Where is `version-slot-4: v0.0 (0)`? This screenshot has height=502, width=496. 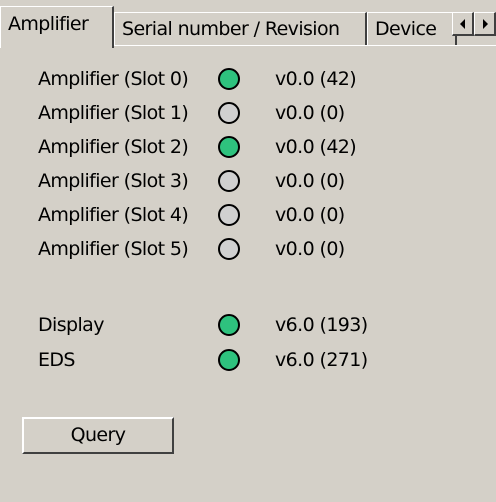 version-slot-4: v0.0 (0) is located at coordinates (310, 215).